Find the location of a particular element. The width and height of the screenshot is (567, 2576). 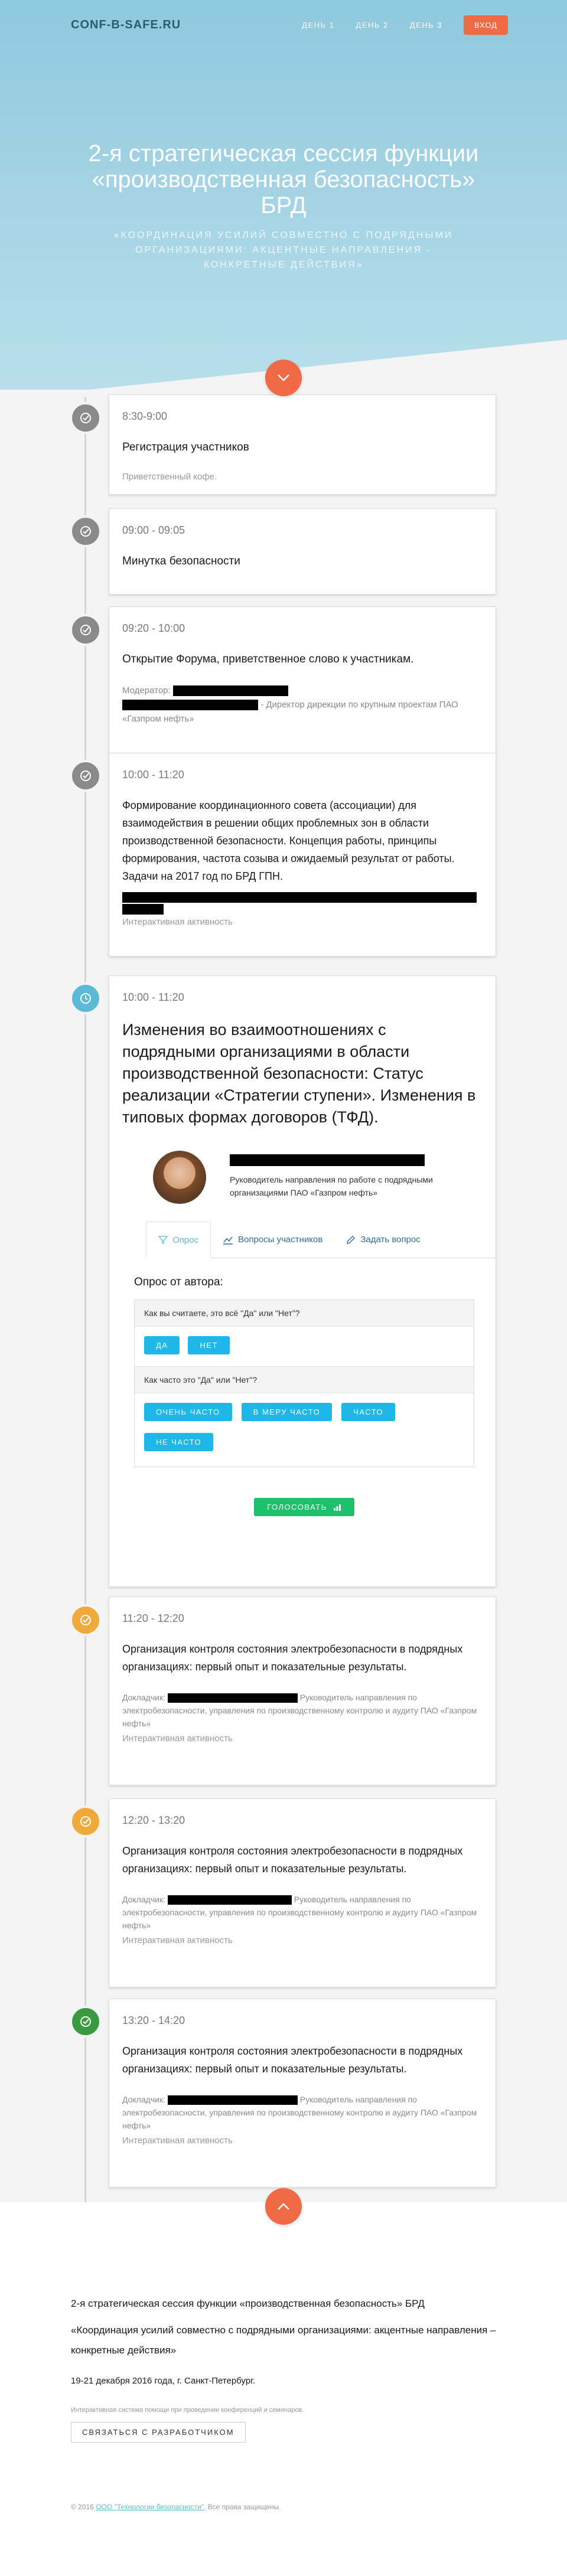

poll-option-yes: ДА is located at coordinates (162, 1345).